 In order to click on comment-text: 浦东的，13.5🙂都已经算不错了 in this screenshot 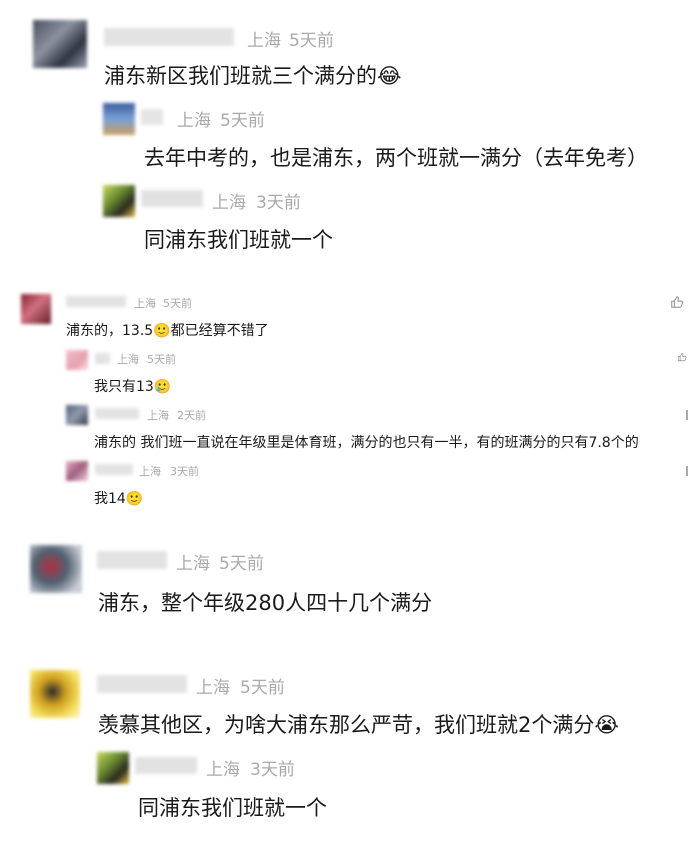, I will do `click(167, 331)`.